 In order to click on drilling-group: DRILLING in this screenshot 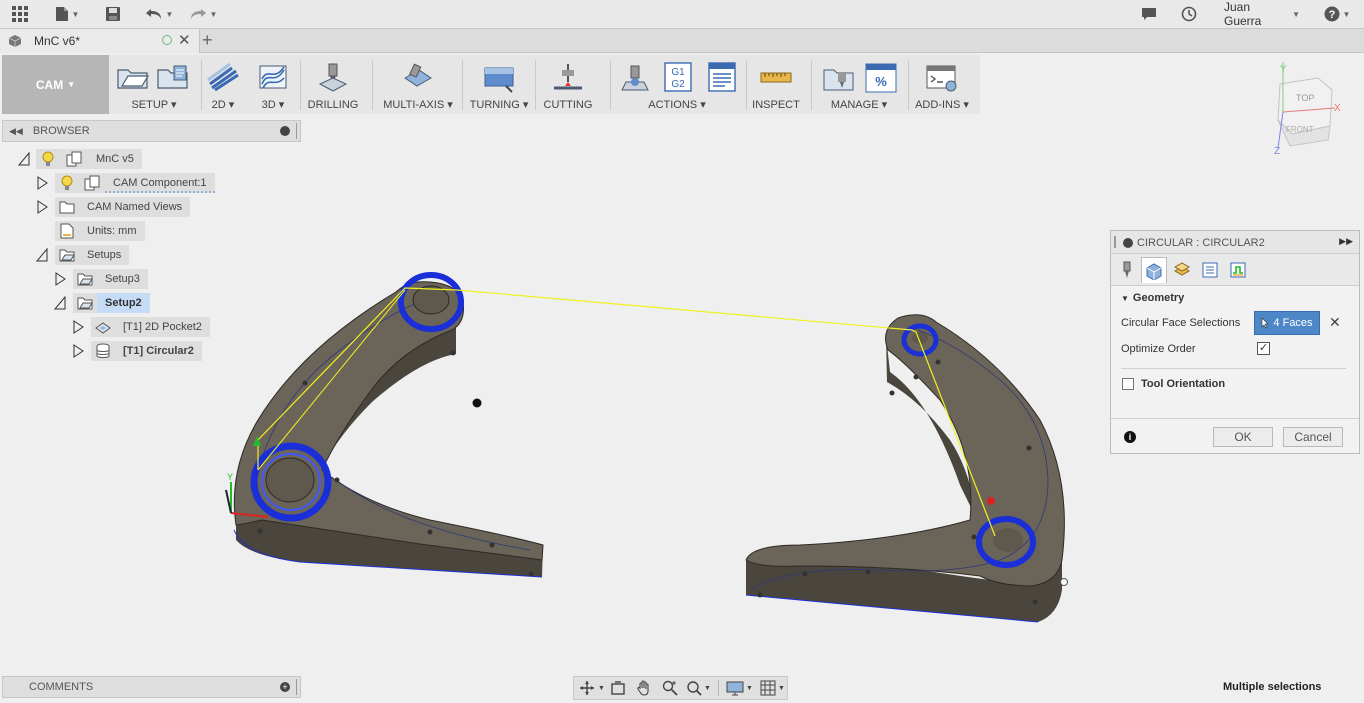, I will do `click(333, 84)`.